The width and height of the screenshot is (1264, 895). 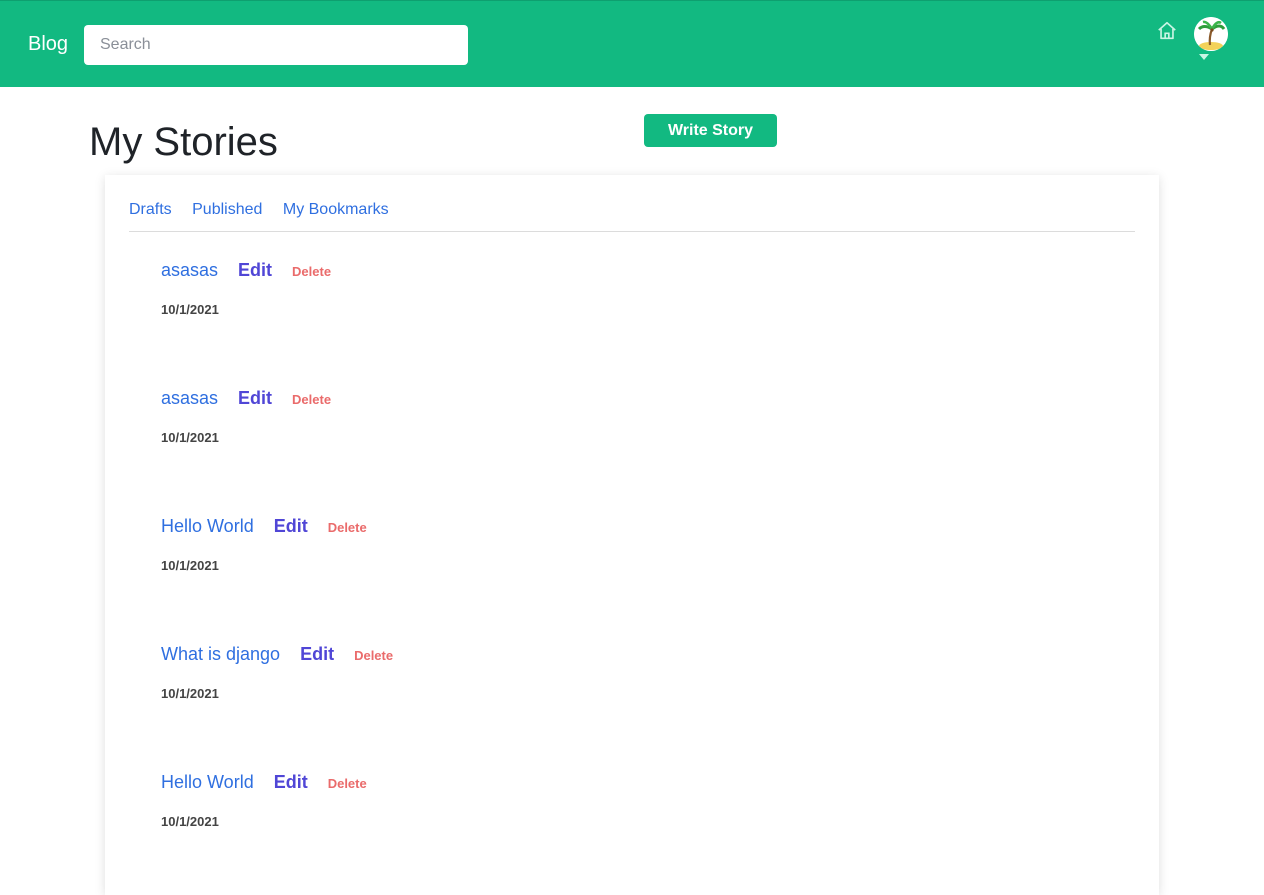 What do you see at coordinates (710, 130) in the screenshot?
I see `write-story-button: Write Story` at bounding box center [710, 130].